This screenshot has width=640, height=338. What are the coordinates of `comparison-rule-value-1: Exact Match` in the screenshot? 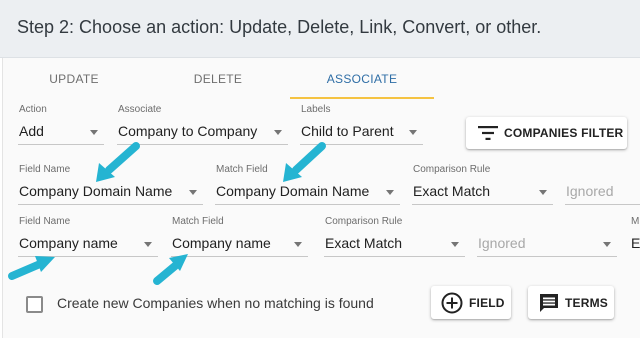 It's located at (452, 191).